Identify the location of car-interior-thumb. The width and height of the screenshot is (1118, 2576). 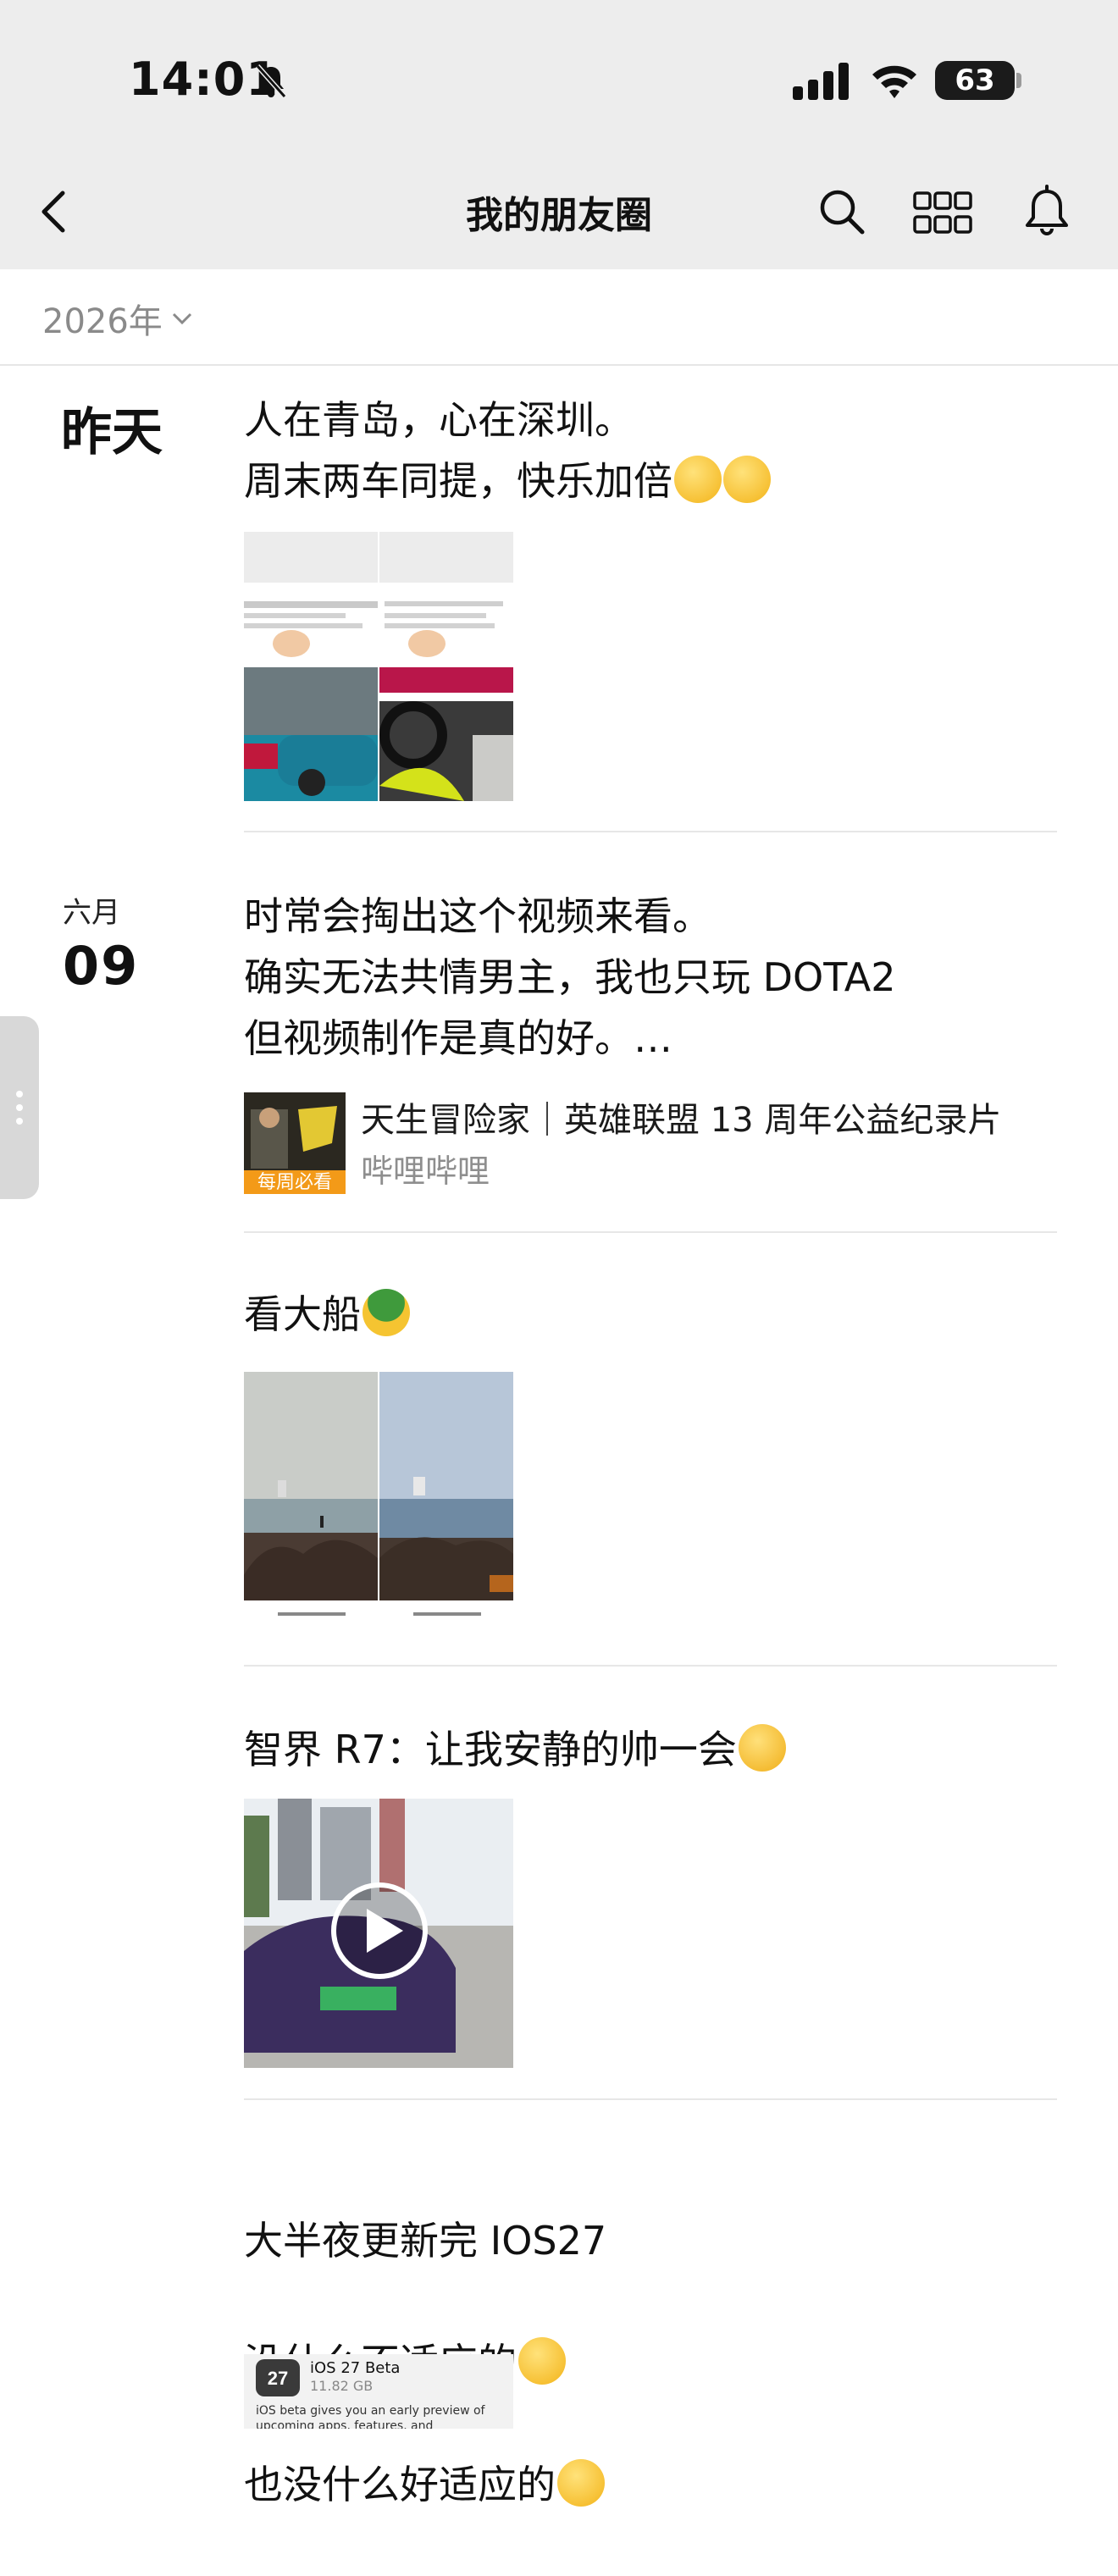
(446, 701).